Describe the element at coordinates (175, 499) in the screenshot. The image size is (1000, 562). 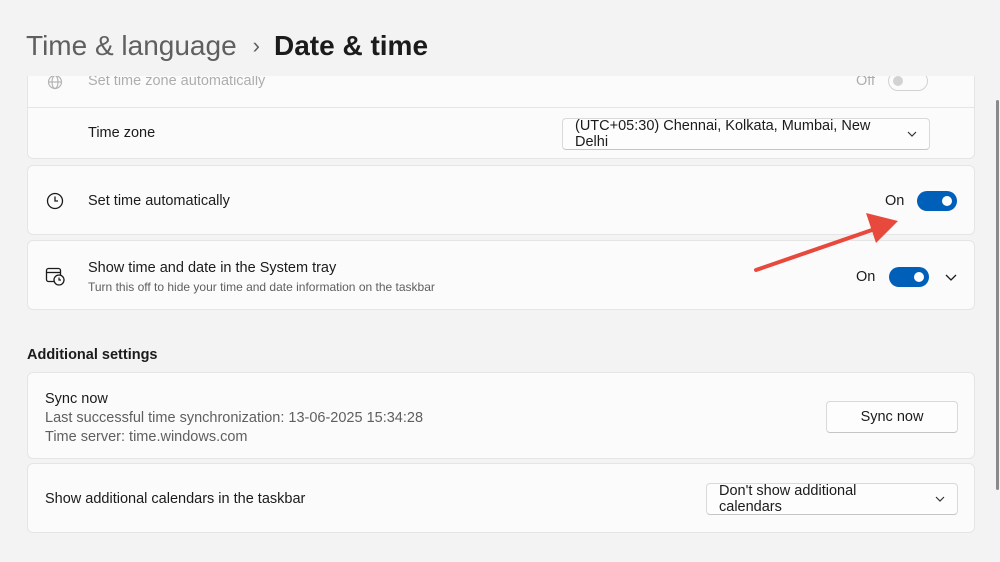
I see `additional-calendars-label: Show additional calendars in the taskbar` at that location.